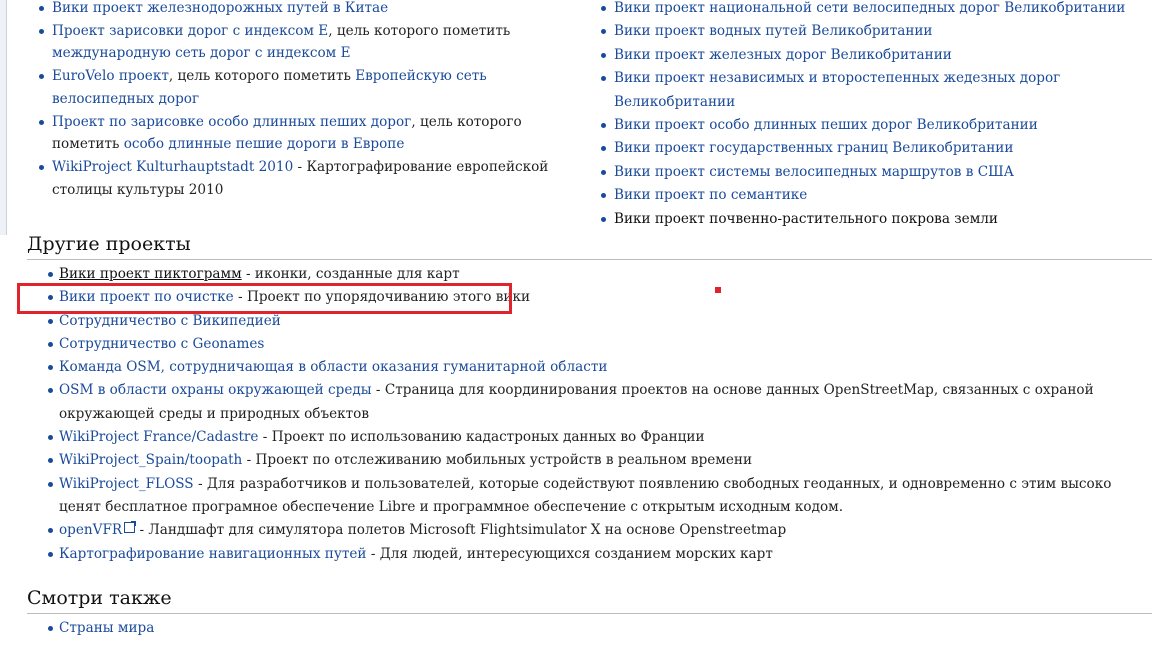 The image size is (1170, 648). I want to click on highlight-box, so click(264, 298).